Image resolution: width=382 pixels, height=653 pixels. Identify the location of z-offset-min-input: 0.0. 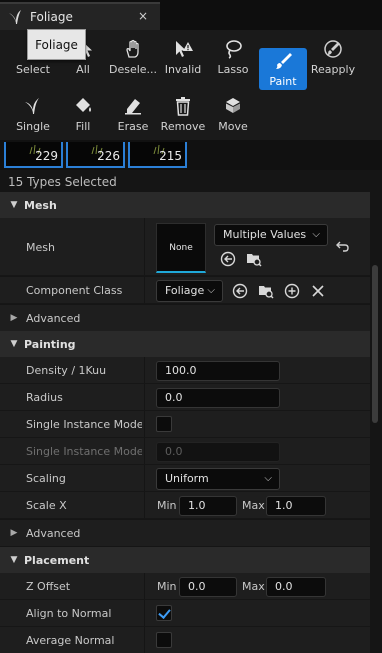
(208, 587).